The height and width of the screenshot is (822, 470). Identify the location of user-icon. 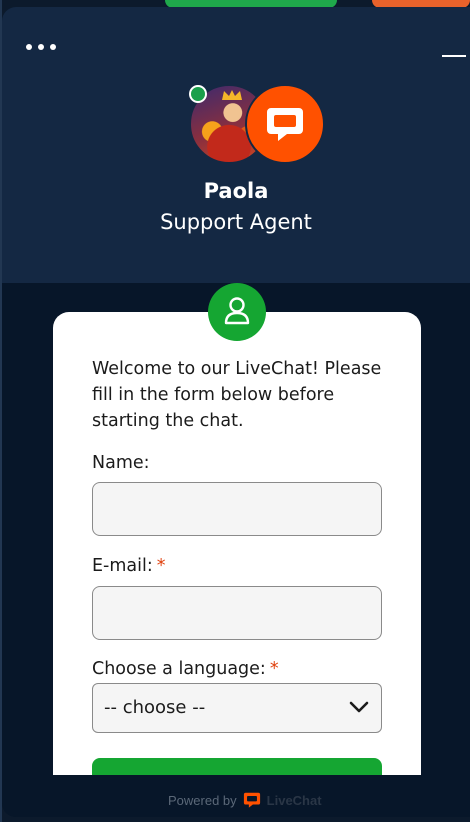
(237, 311).